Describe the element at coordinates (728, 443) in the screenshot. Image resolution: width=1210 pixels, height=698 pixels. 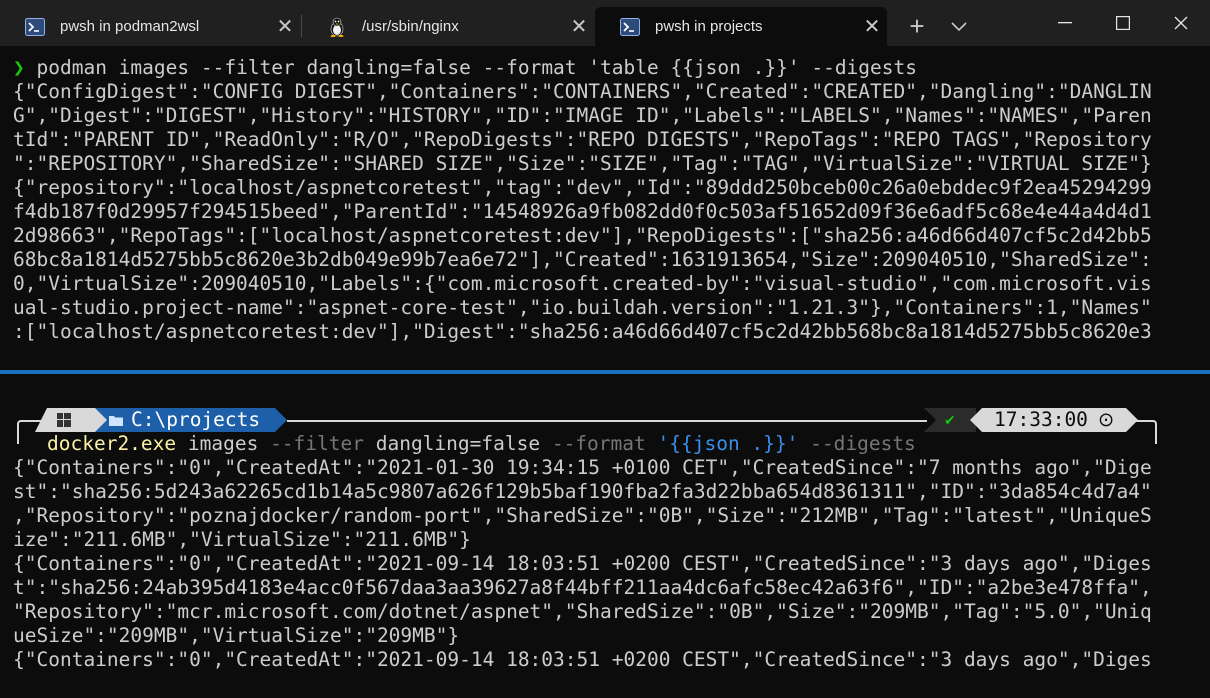
I see `command-value: '{{json .}}'` at that location.